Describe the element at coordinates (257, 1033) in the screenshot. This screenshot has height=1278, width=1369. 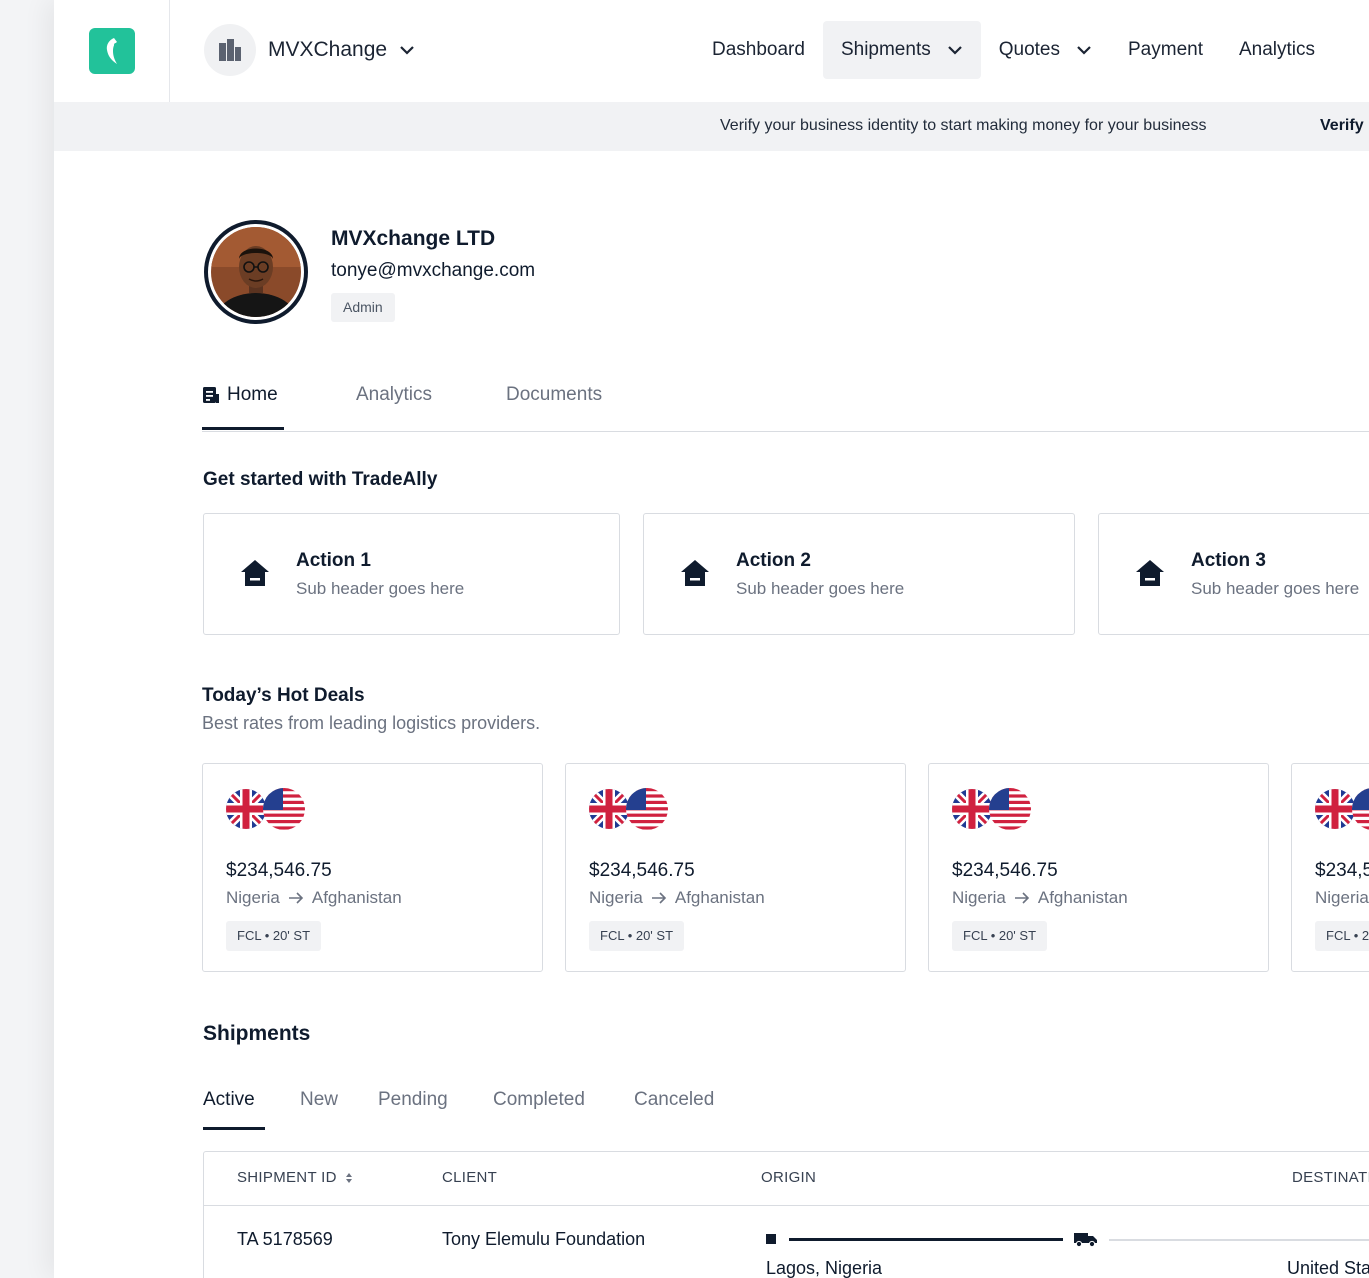
I see `shipments-title: Shipments` at that location.